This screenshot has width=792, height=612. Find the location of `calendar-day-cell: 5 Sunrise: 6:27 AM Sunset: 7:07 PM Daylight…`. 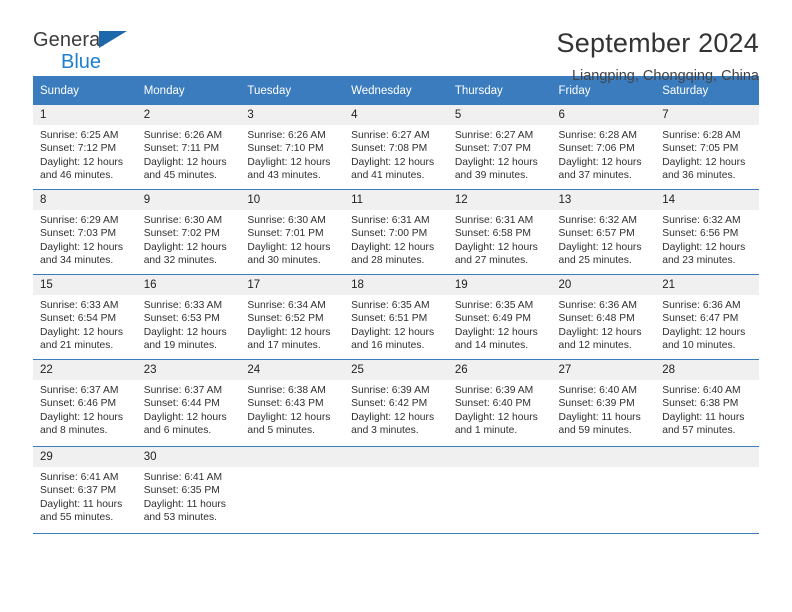

calendar-day-cell: 5 Sunrise: 6:27 AM Sunset: 7:07 PM Daylight… is located at coordinates (499, 147).